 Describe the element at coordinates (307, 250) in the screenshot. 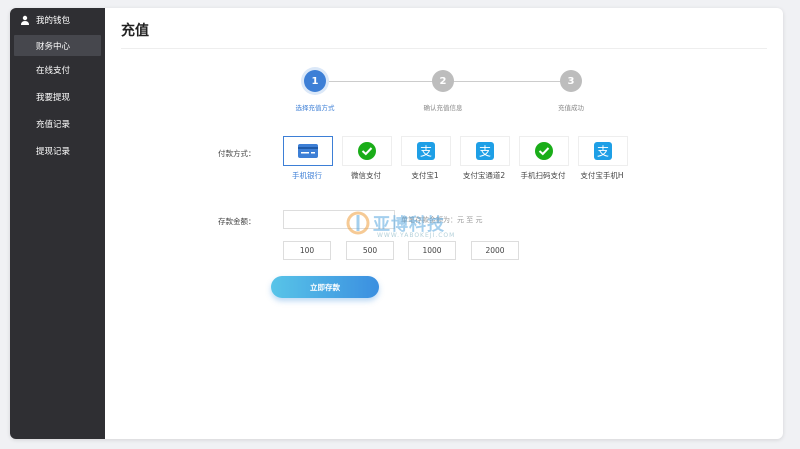

I see `quick-amount-100: 100` at that location.